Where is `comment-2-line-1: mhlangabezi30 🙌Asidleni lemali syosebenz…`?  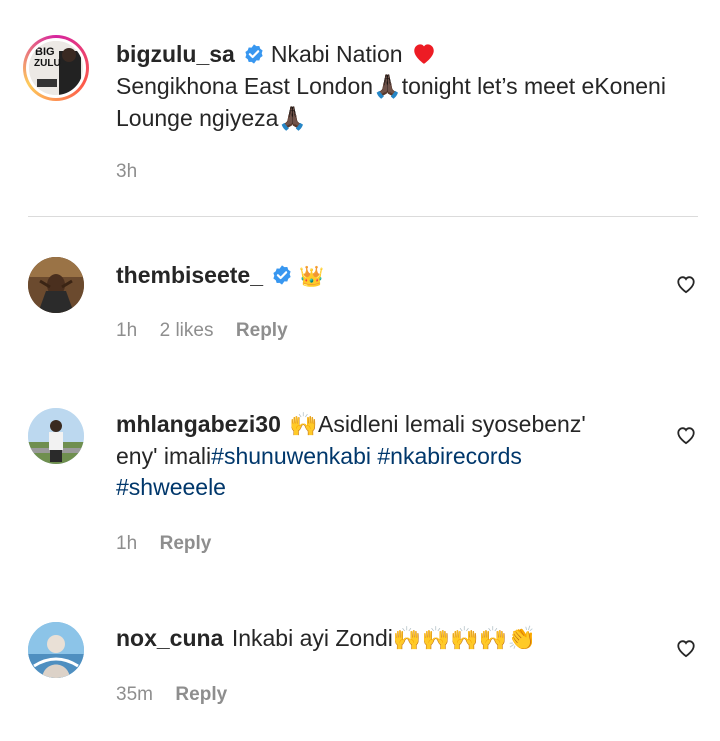
comment-2-line-1: mhlangabezi30 🙌Asidleni lemali syosebenz… is located at coordinates (351, 426).